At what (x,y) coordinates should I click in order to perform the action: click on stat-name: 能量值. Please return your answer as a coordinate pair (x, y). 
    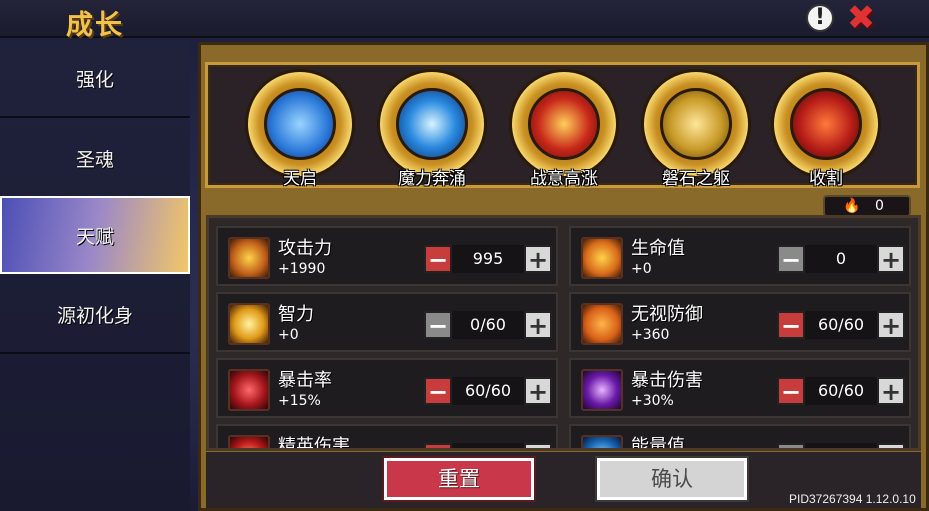
    Looking at the image, I should click on (658, 443).